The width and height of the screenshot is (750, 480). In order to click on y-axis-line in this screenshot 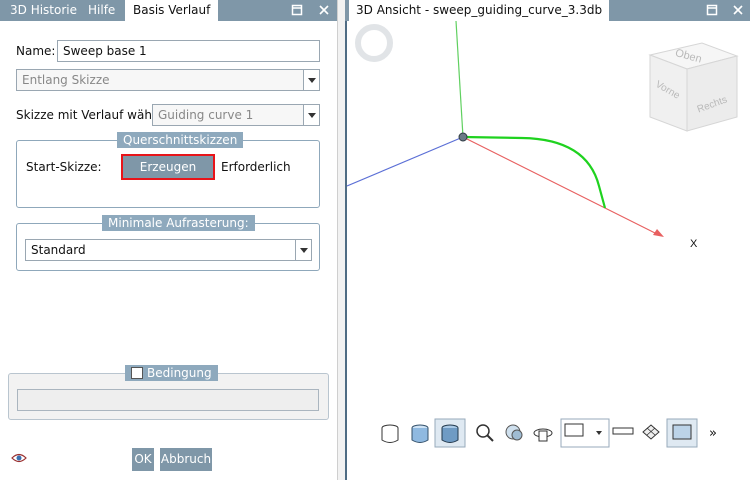, I will do `click(459, 79)`.